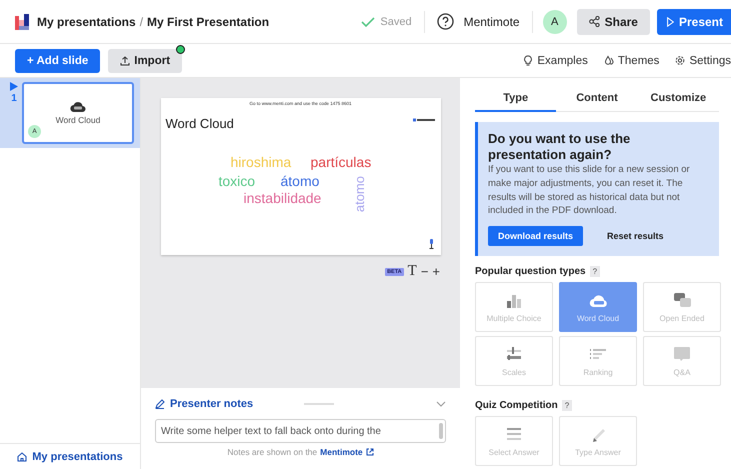 This screenshot has width=731, height=469. I want to click on resize-handle, so click(319, 404).